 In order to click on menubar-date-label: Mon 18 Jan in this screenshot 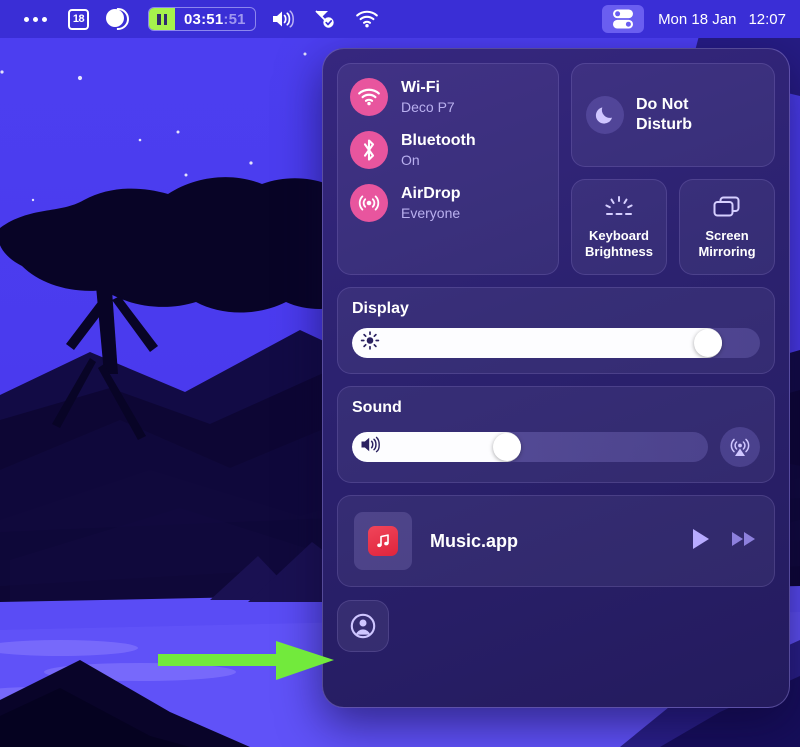, I will do `click(697, 19)`.